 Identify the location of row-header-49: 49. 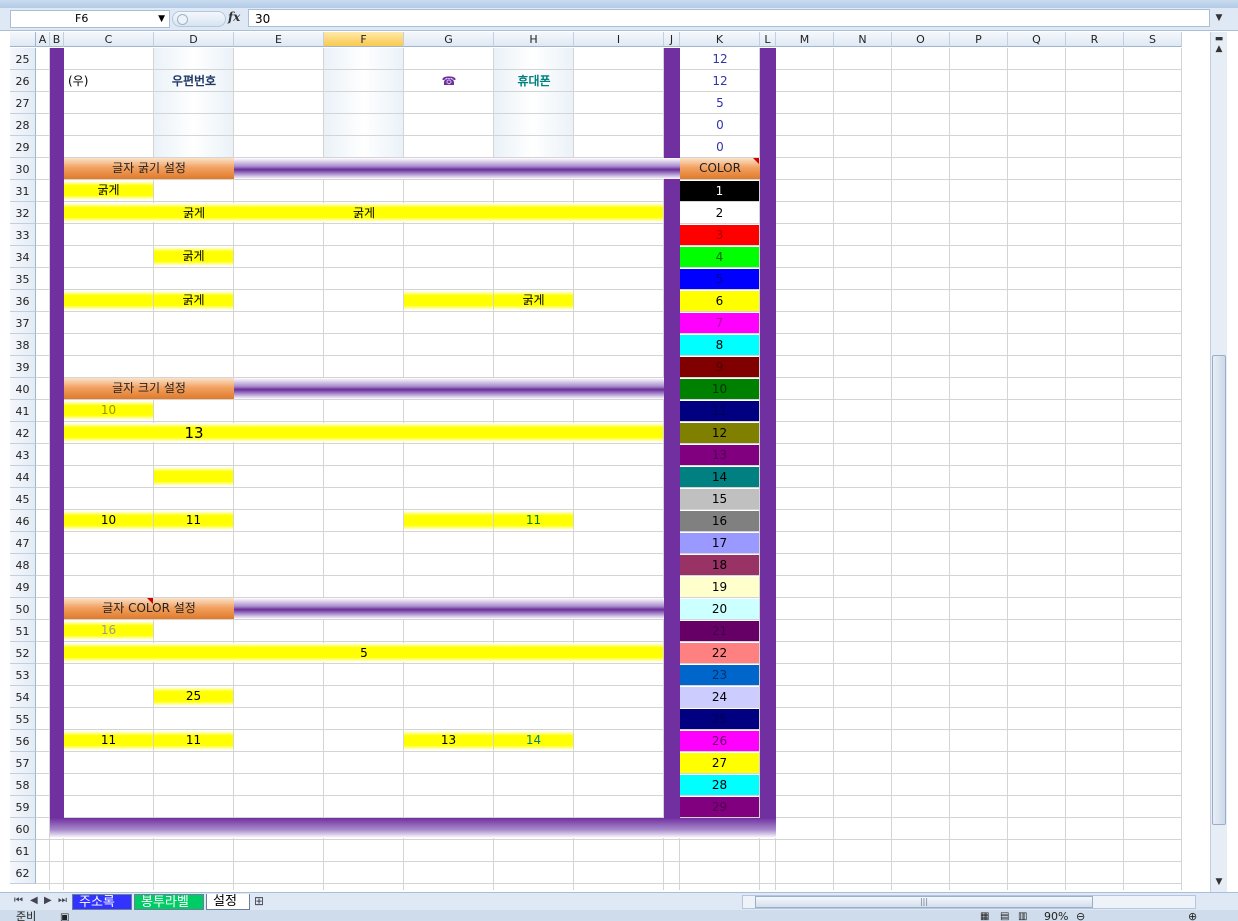
(23, 587).